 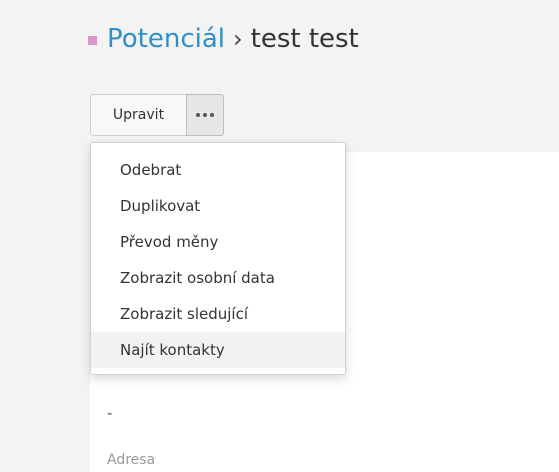 What do you see at coordinates (166, 39) in the screenshot?
I see `breadcrumb-link-potencial: Potenciál` at bounding box center [166, 39].